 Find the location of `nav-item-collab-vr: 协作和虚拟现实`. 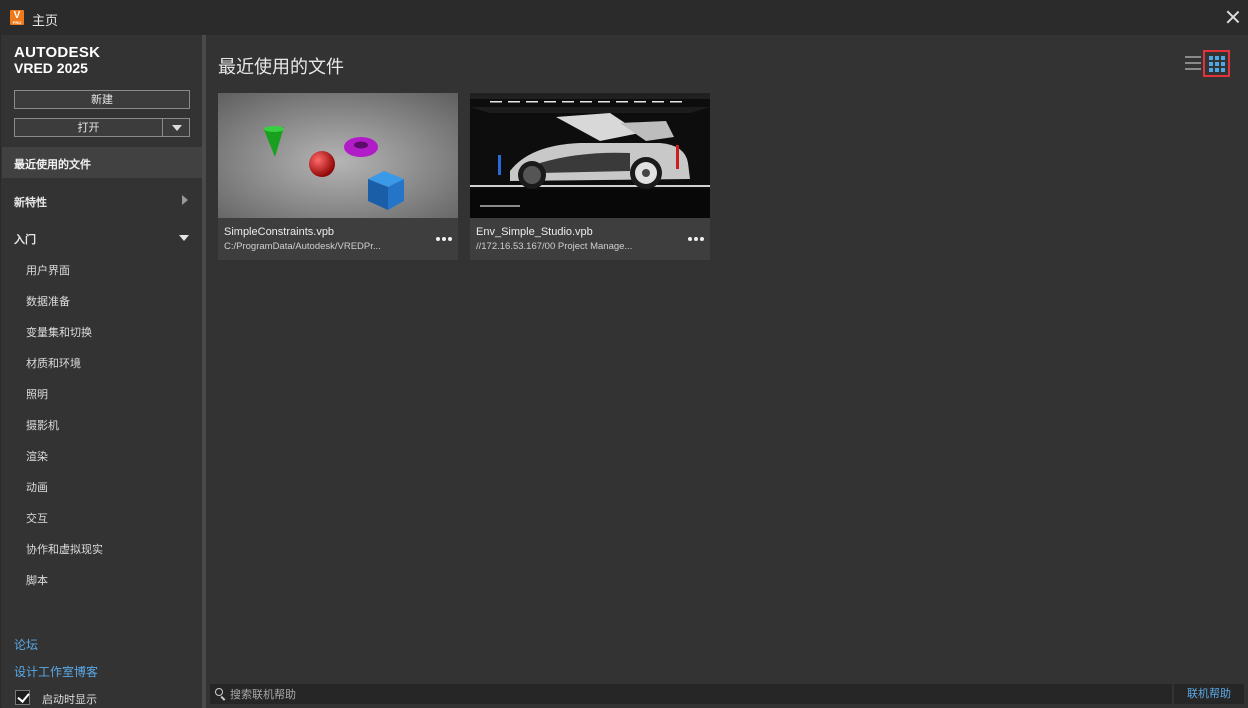

nav-item-collab-vr: 协作和虚拟现实 is located at coordinates (64, 549).